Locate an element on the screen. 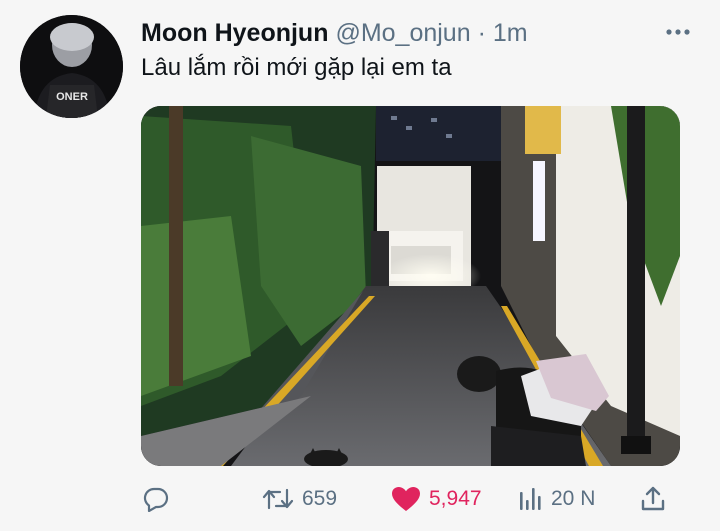 This screenshot has height=531, width=720. like-button: 5,947 is located at coordinates (436, 499).